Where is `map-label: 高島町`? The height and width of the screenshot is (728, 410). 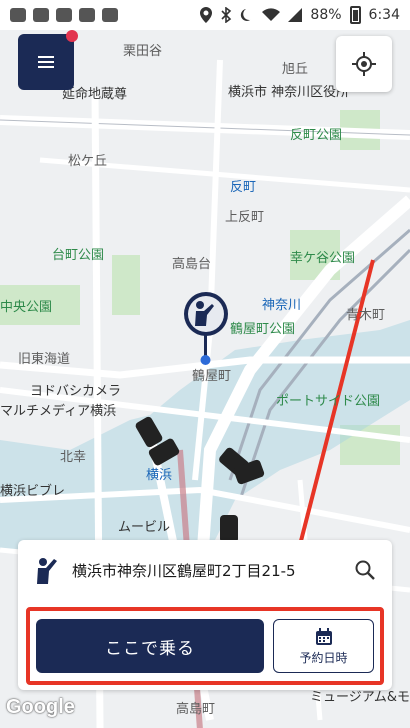 map-label: 高島町 is located at coordinates (196, 709).